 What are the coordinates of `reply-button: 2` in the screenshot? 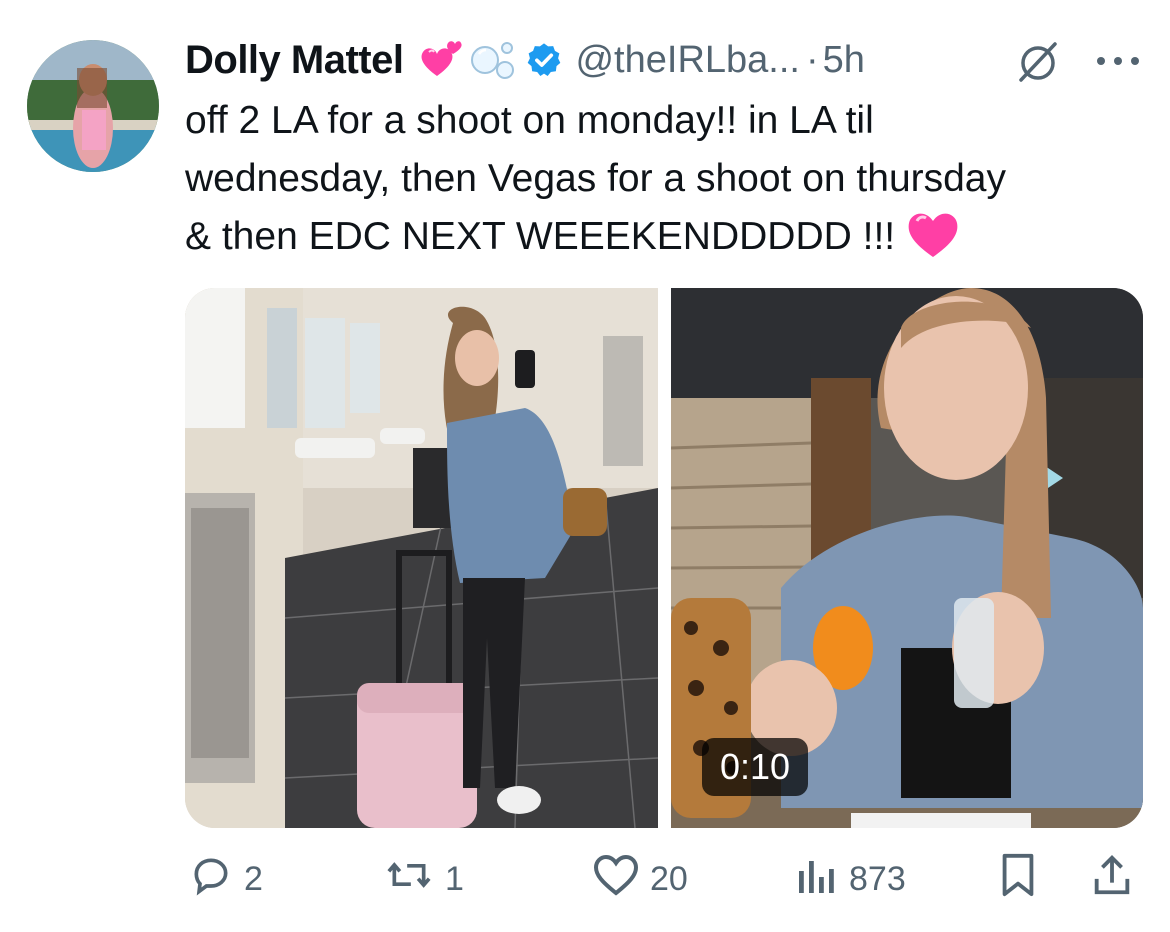 It's located at (225, 879).